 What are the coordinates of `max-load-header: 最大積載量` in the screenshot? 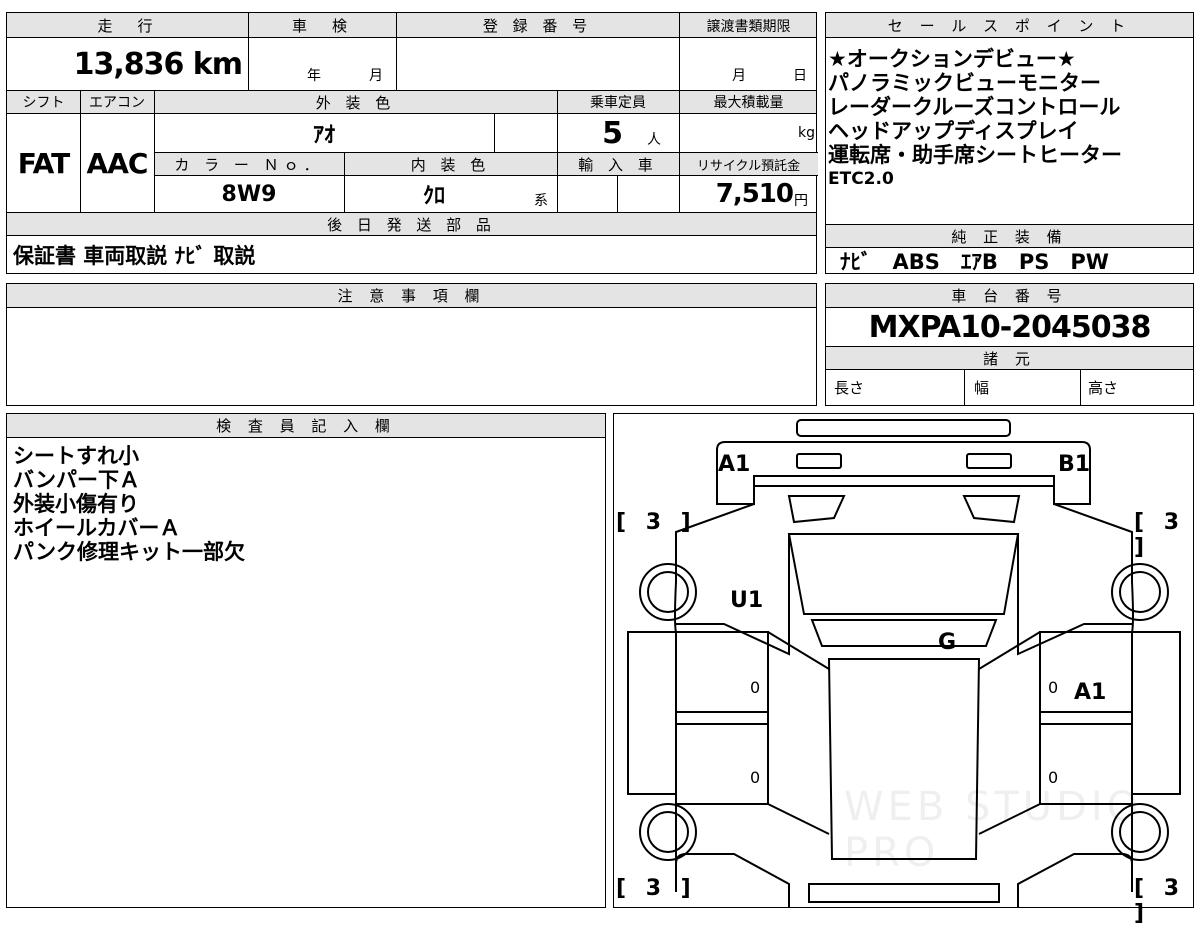 It's located at (748, 103).